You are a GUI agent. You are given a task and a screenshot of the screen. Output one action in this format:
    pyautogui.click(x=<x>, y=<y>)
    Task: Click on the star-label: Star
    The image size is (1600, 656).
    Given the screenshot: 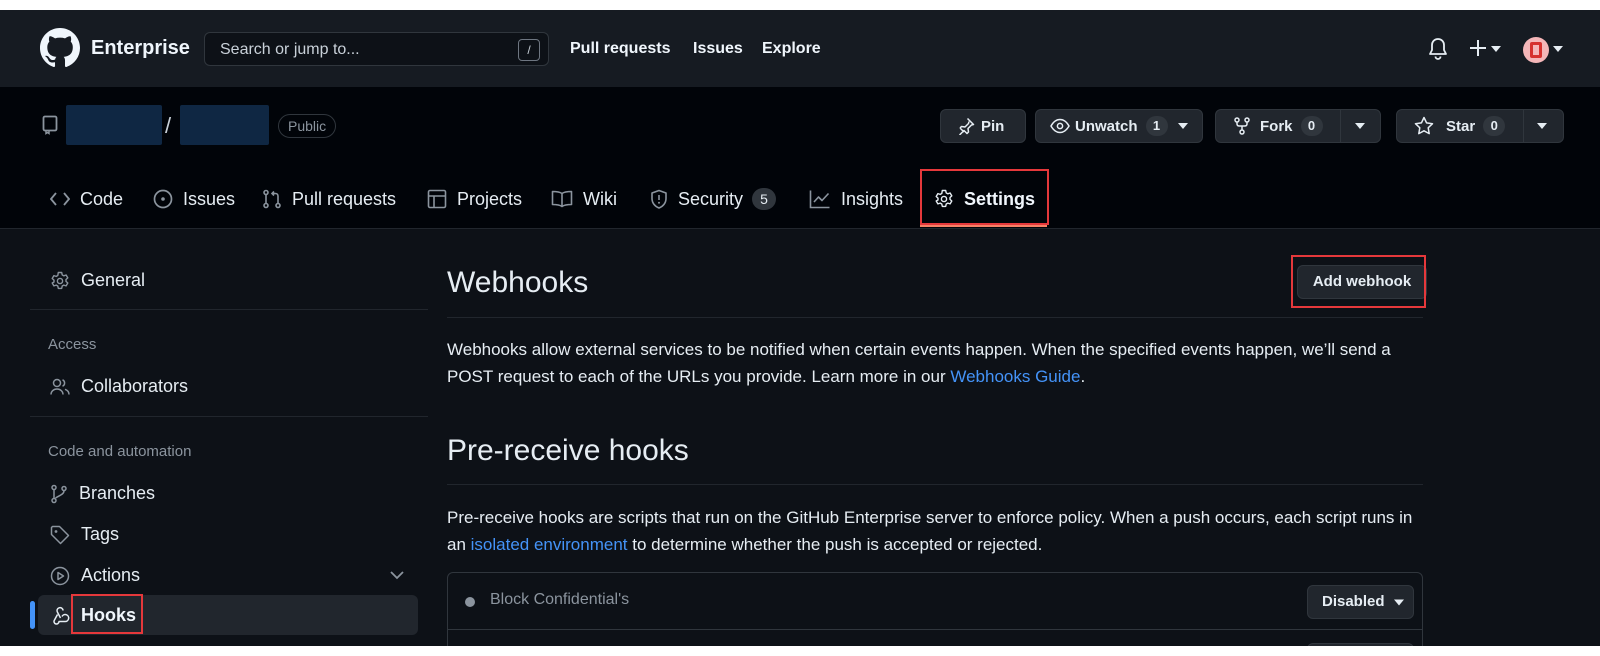 What is the action you would take?
    pyautogui.click(x=1461, y=126)
    